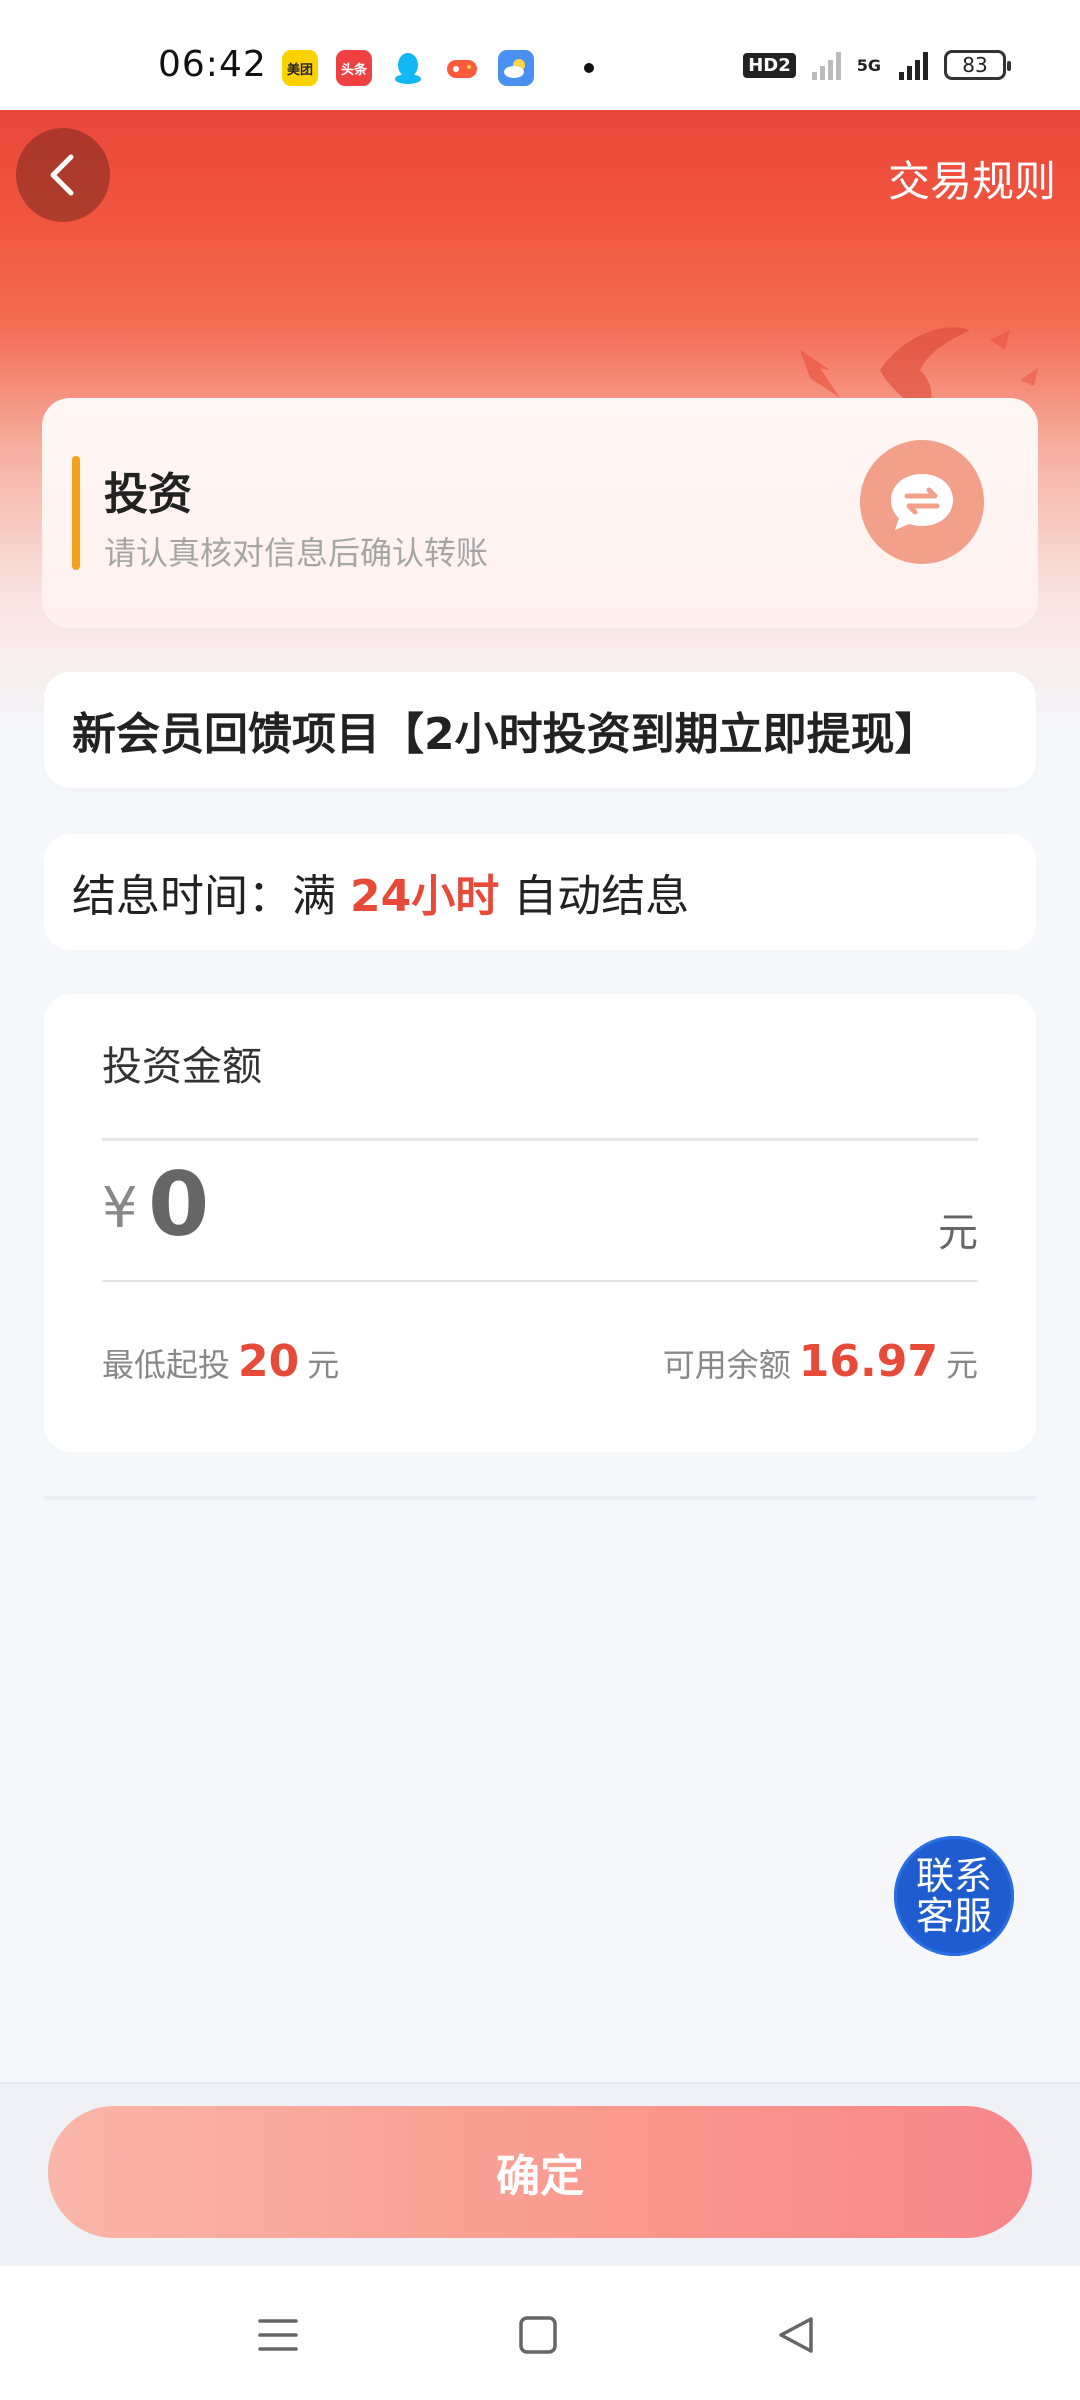  I want to click on available-balance: 可用余额 16.97 元, so click(820, 1361).